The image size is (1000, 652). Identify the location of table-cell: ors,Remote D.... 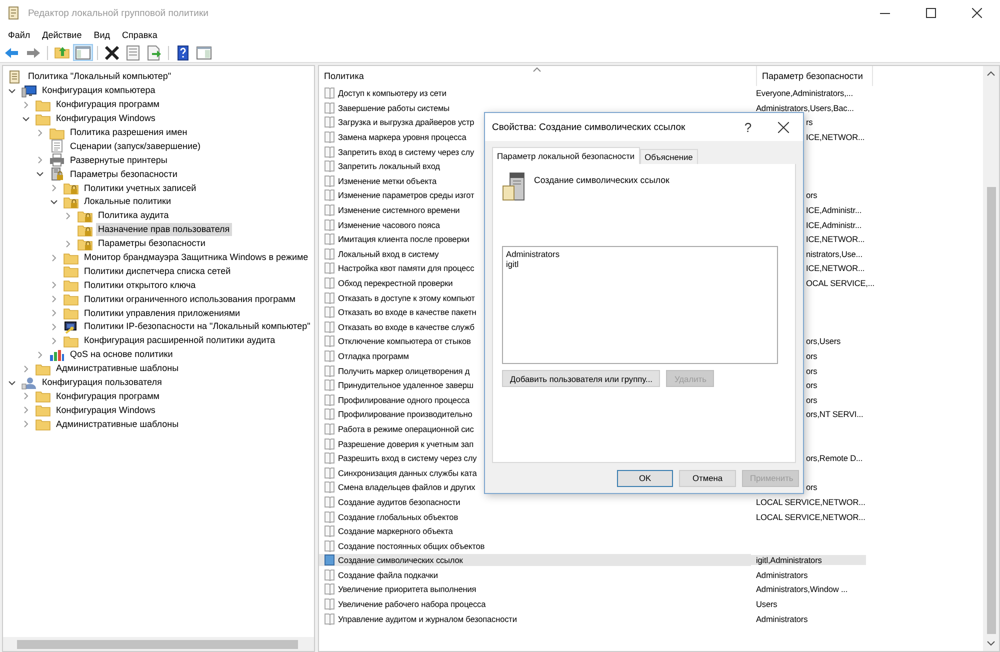
(834, 458).